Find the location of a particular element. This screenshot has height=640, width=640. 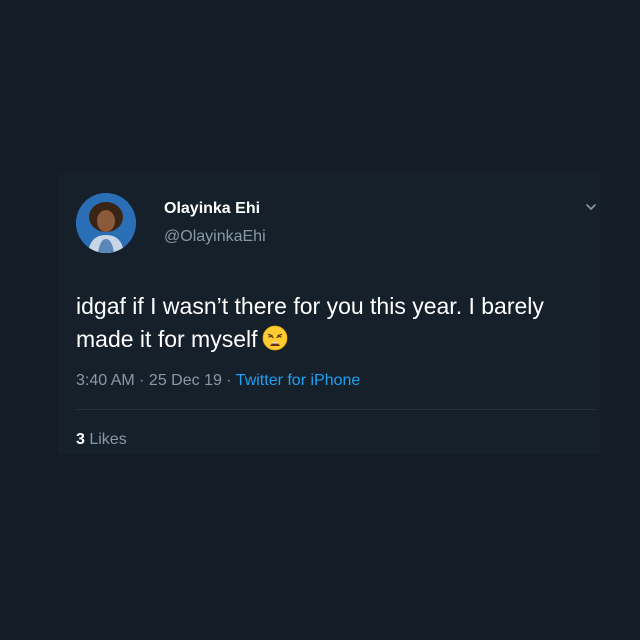

tweet-time: 3:40 AM is located at coordinates (105, 380).